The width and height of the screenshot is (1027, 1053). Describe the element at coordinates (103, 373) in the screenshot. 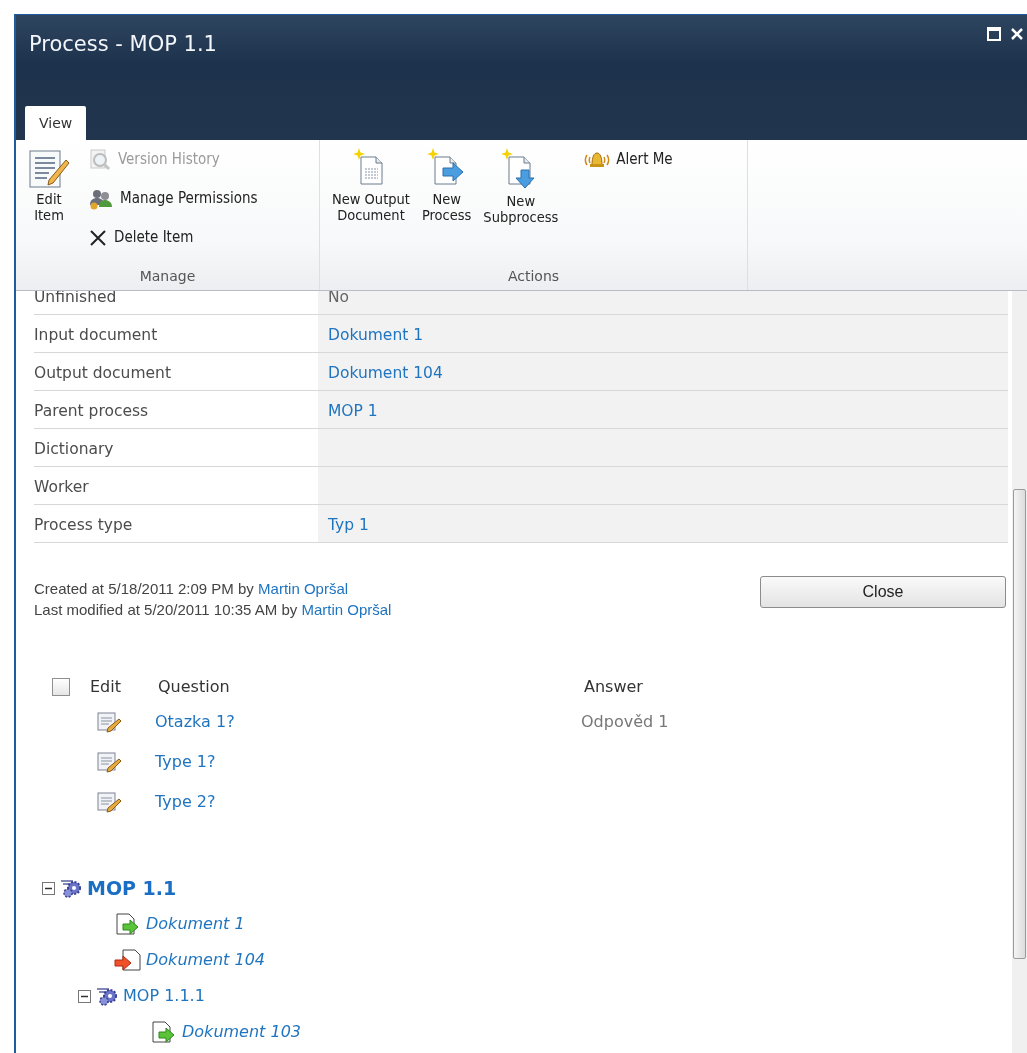

I see `field-label: Output document` at that location.